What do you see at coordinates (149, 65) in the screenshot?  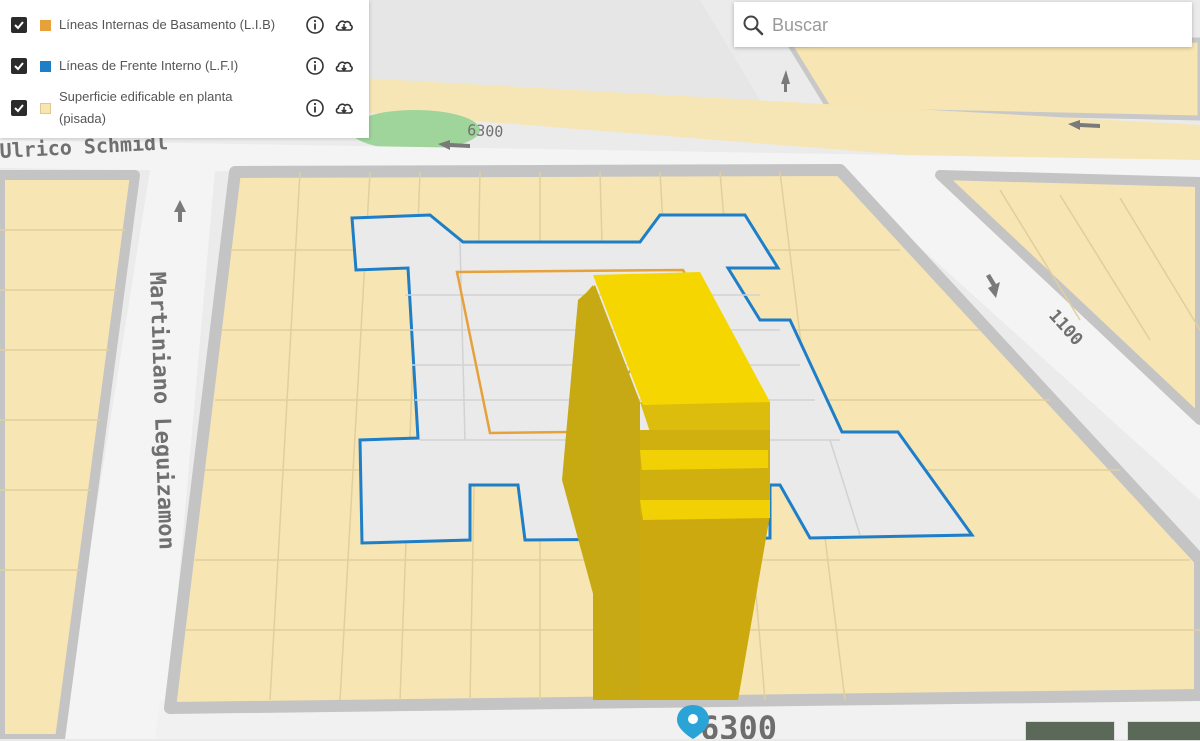 I see `layer-label-lfi: Líneas de Frente Interno (L.F.I)` at bounding box center [149, 65].